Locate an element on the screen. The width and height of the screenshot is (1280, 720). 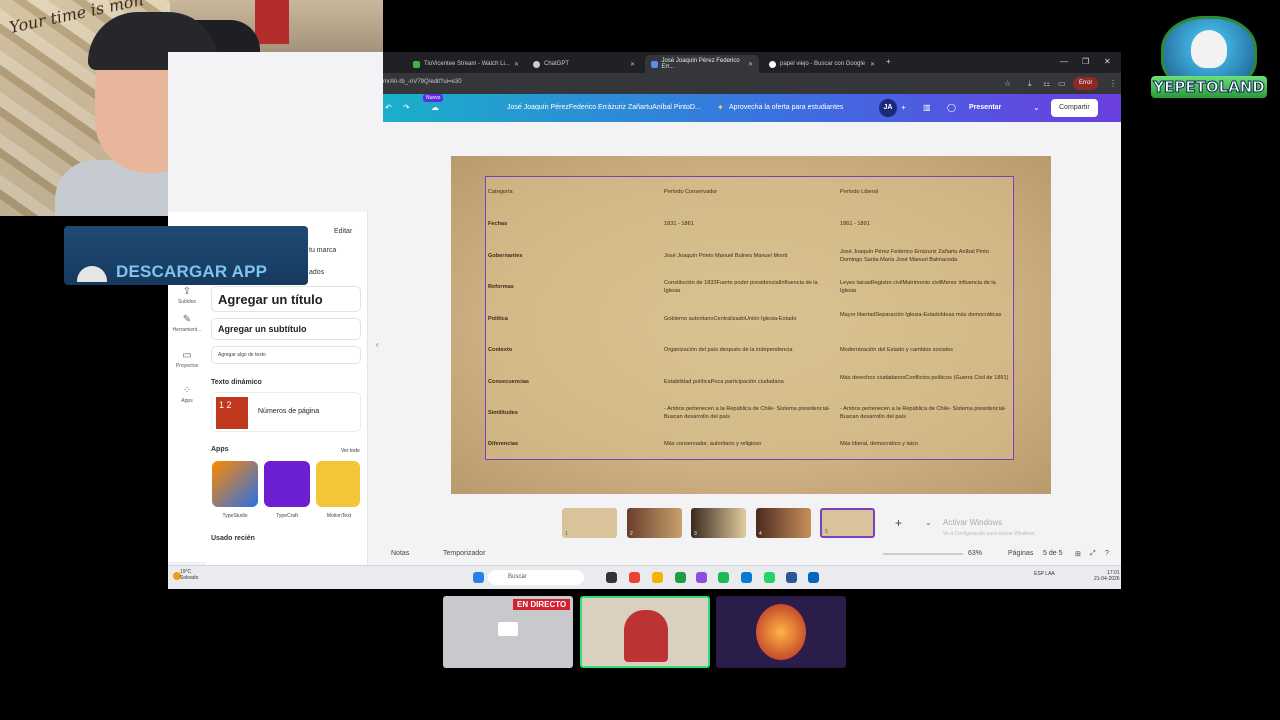
add-title-button: Agregar un título is located at coordinates (286, 299).